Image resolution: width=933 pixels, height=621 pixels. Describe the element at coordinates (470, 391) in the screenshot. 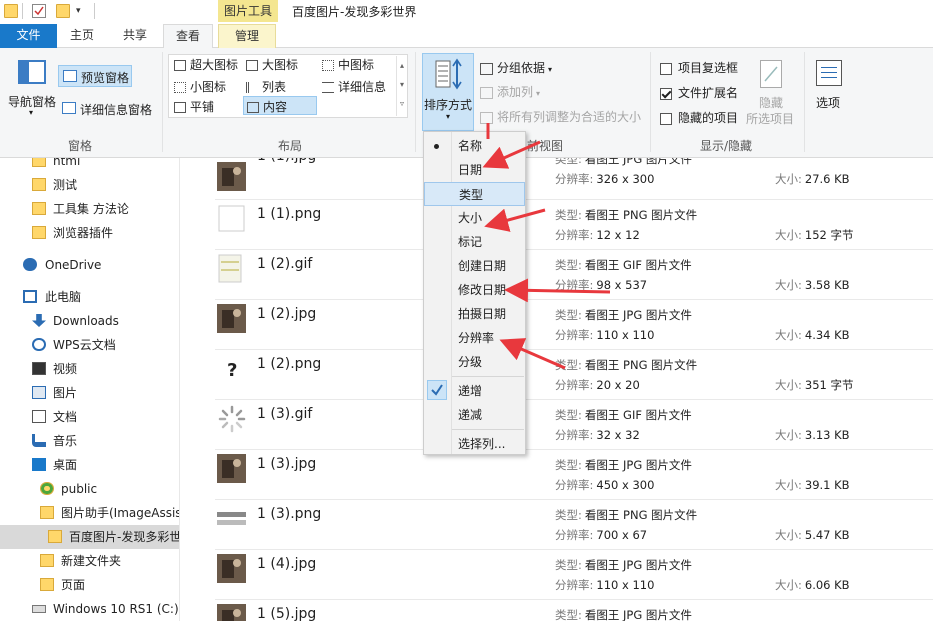

I see `menu-item-label: 递增` at that location.